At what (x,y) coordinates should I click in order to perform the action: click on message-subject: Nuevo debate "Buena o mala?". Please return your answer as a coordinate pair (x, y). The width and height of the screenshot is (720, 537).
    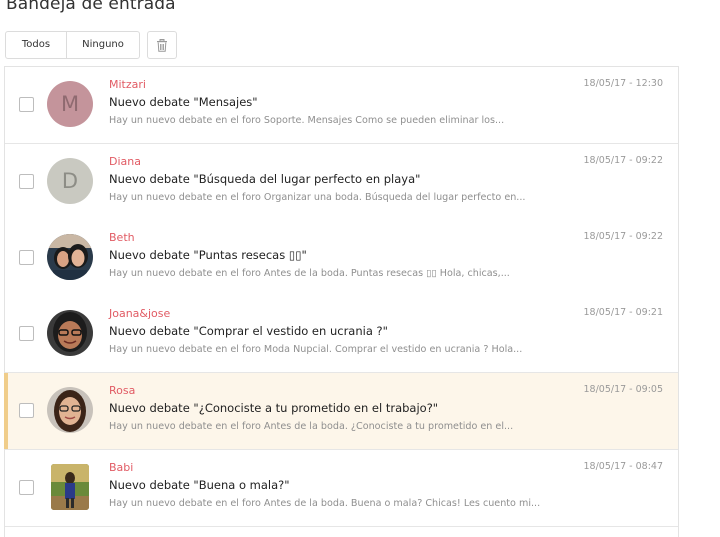
    Looking at the image, I should click on (199, 485).